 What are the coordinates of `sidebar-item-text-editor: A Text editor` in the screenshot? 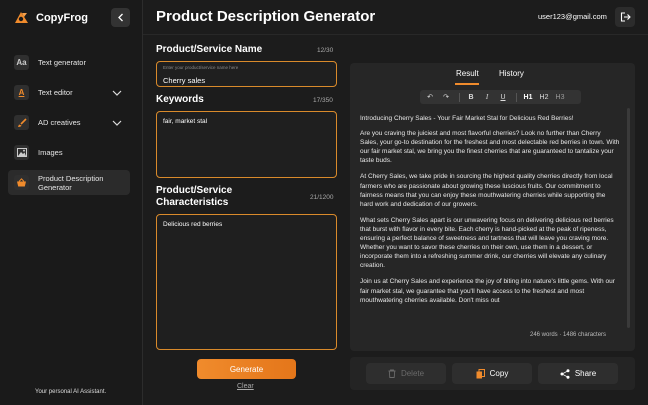 It's located at (69, 92).